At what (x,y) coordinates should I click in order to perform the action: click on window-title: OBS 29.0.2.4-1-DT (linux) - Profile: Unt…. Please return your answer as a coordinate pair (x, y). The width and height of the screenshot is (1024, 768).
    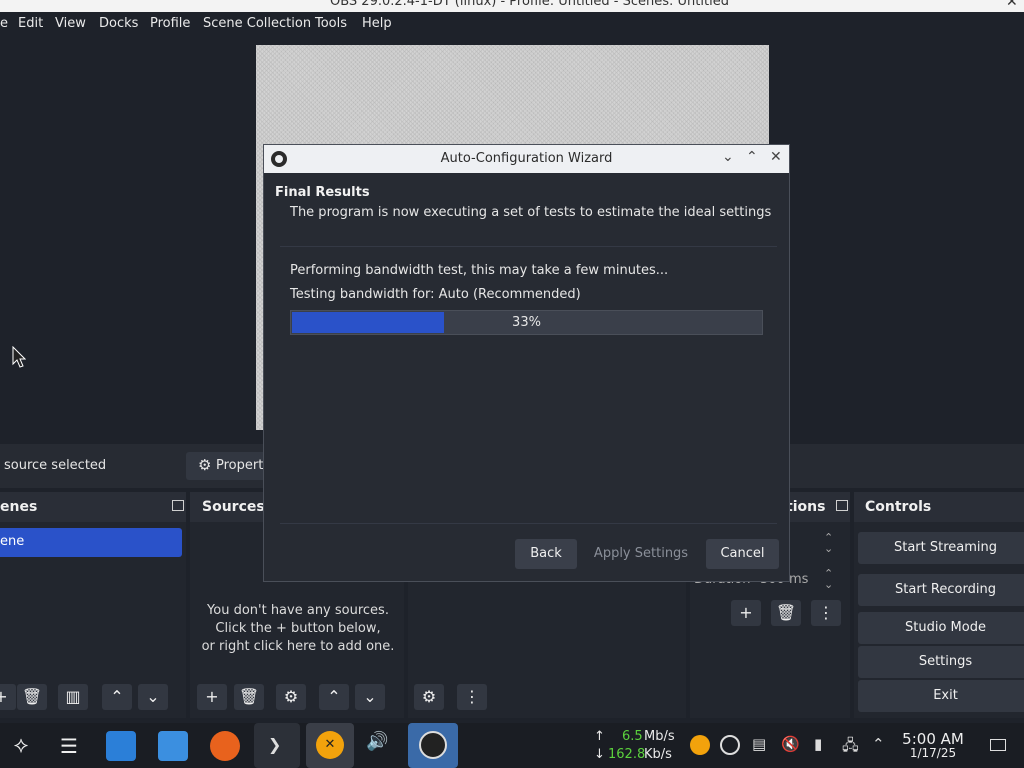
    Looking at the image, I should click on (529, 4).